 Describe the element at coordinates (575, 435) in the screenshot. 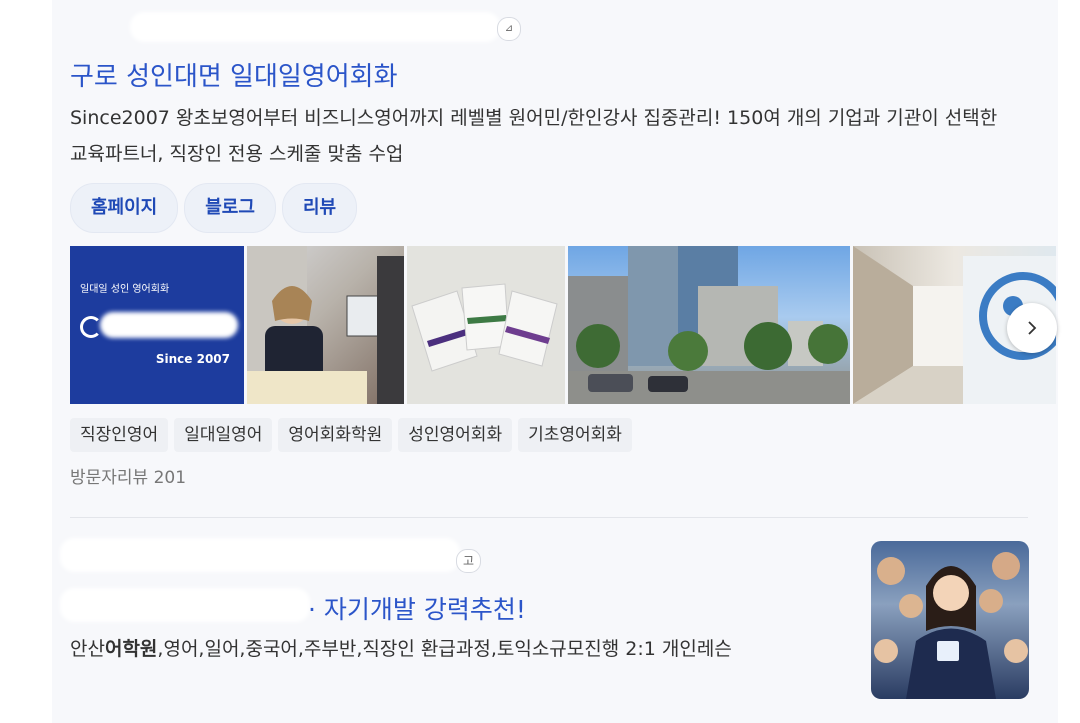

I see `tag-item: 기초영어회화` at that location.